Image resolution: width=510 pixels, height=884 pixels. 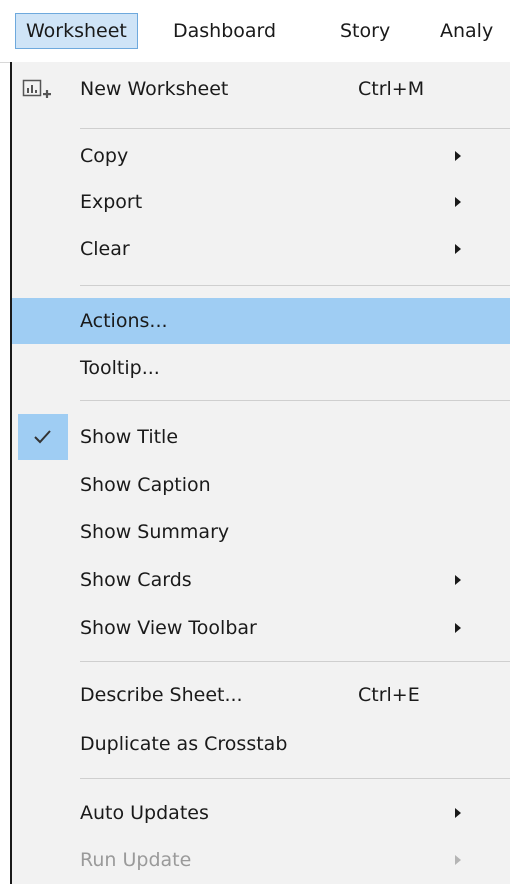 I want to click on menu-item-label: Show Cards, so click(x=136, y=580).